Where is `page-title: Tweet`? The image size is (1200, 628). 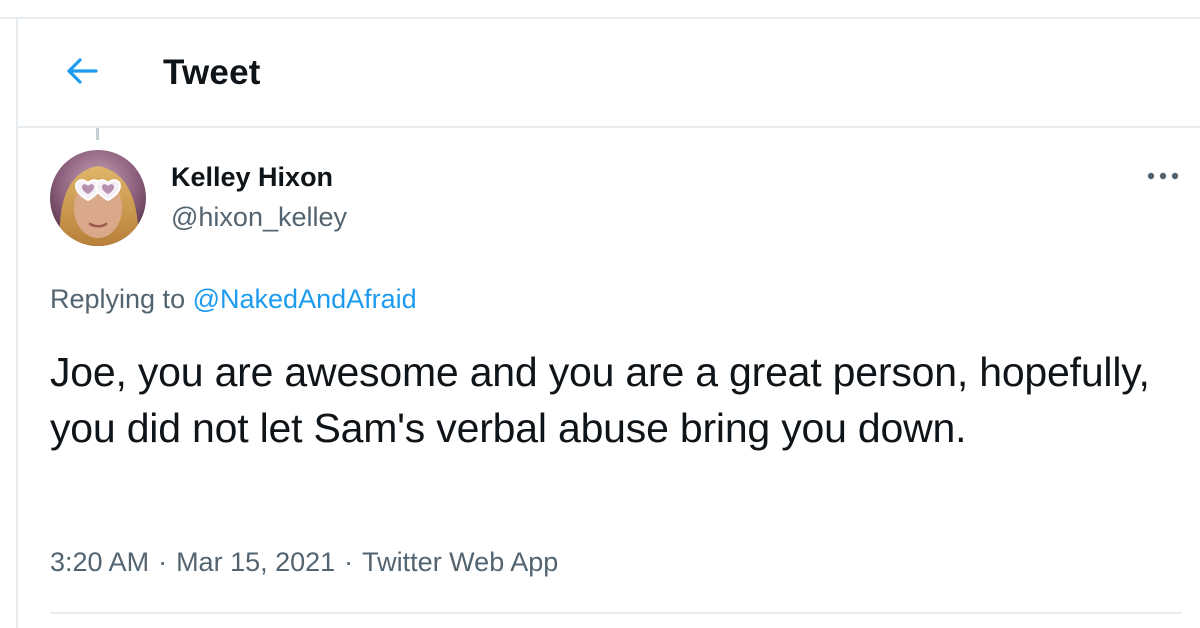
page-title: Tweet is located at coordinates (212, 72).